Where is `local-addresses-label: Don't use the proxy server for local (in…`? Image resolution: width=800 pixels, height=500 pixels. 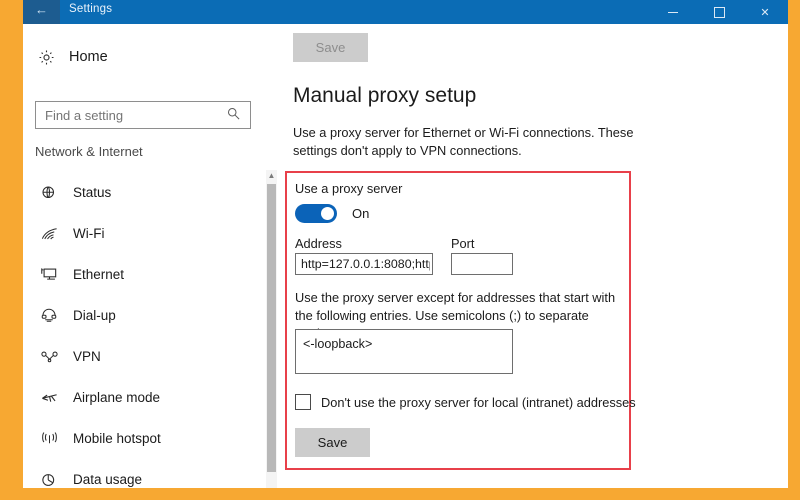
local-addresses-label: Don't use the proxy server for local (in… is located at coordinates (478, 402).